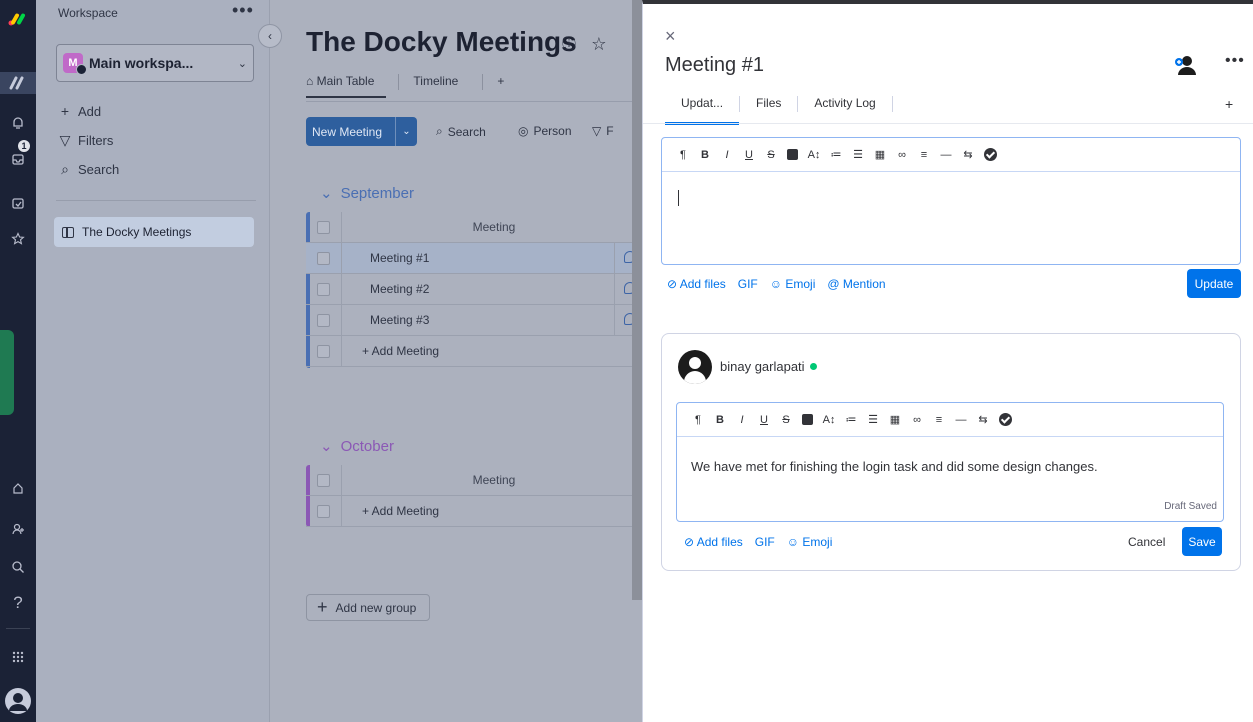 The width and height of the screenshot is (1253, 722). Describe the element at coordinates (18, 657) in the screenshot. I see `apps-grid-icon` at that location.